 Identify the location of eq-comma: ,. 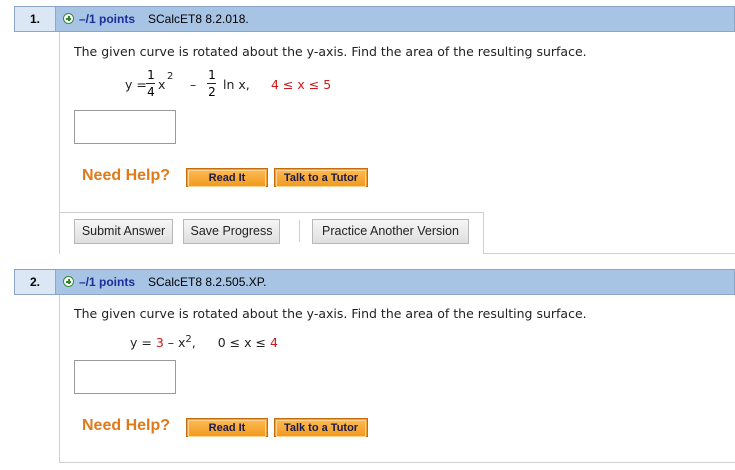
(193, 343).